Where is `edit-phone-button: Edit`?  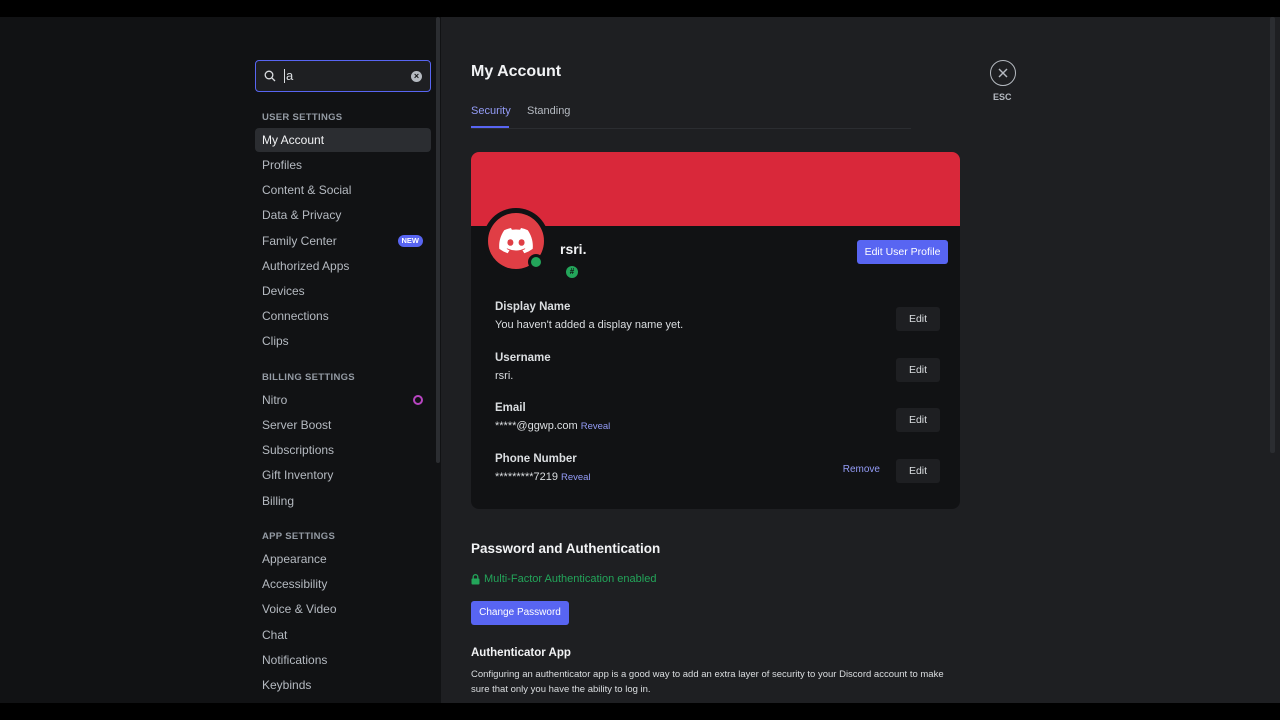 edit-phone-button: Edit is located at coordinates (918, 471).